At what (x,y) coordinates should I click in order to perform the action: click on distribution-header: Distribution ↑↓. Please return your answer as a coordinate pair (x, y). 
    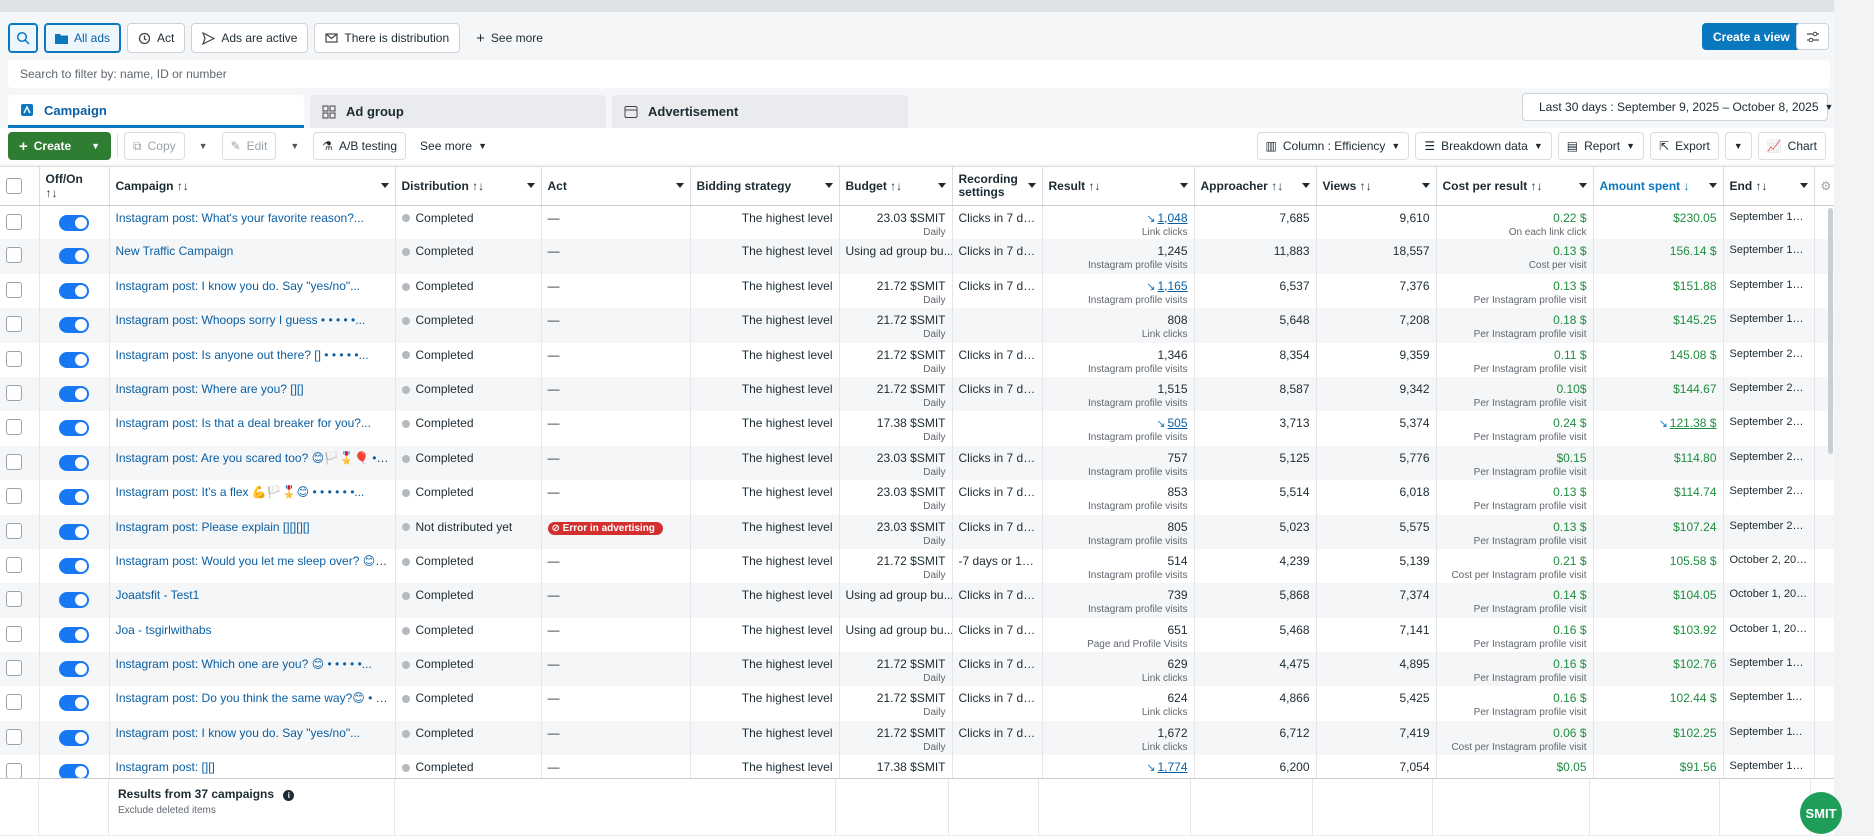
    Looking at the image, I should click on (468, 186).